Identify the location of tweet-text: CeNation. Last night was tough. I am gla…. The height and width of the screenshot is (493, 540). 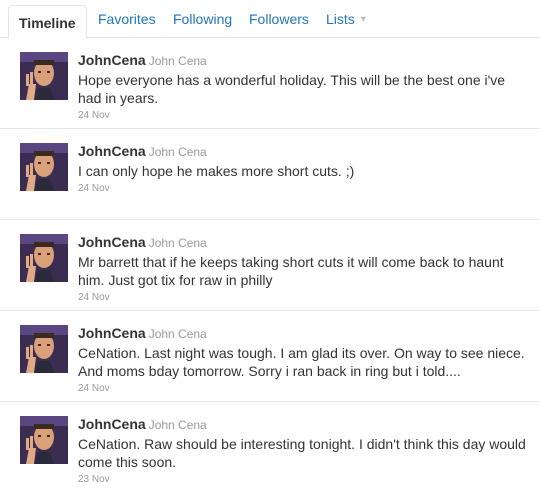
(301, 362).